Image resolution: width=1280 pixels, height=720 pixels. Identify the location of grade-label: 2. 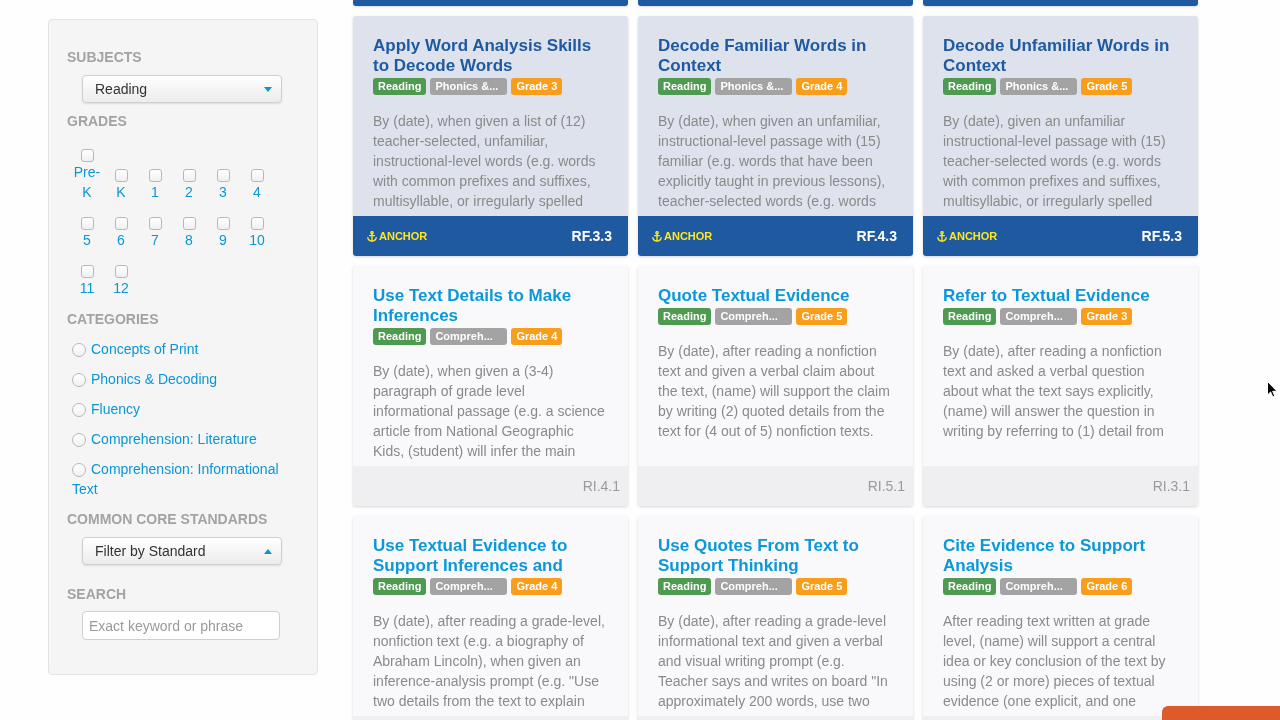
(189, 192).